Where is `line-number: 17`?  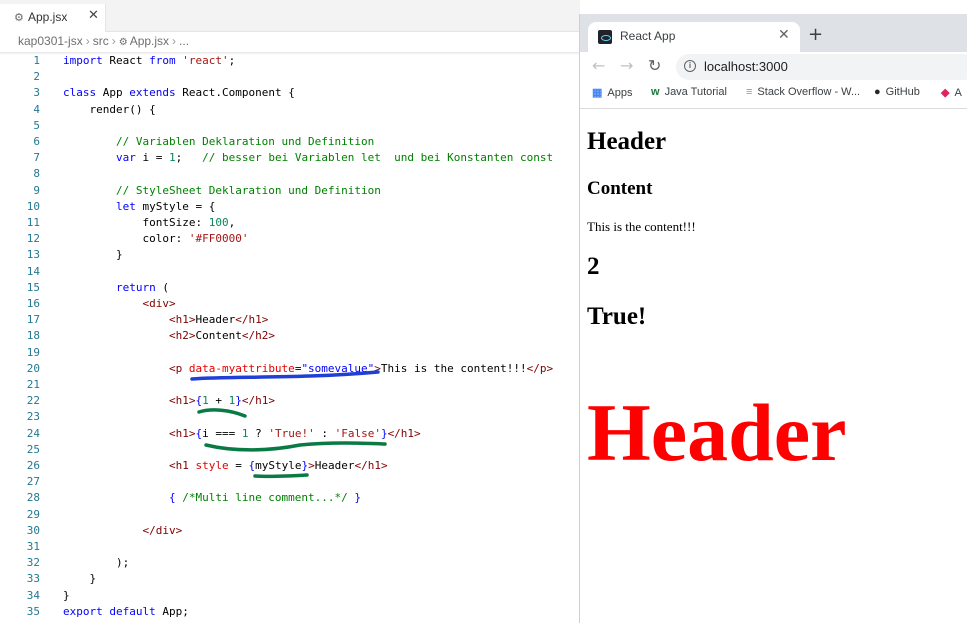 line-number: 17 is located at coordinates (33, 320).